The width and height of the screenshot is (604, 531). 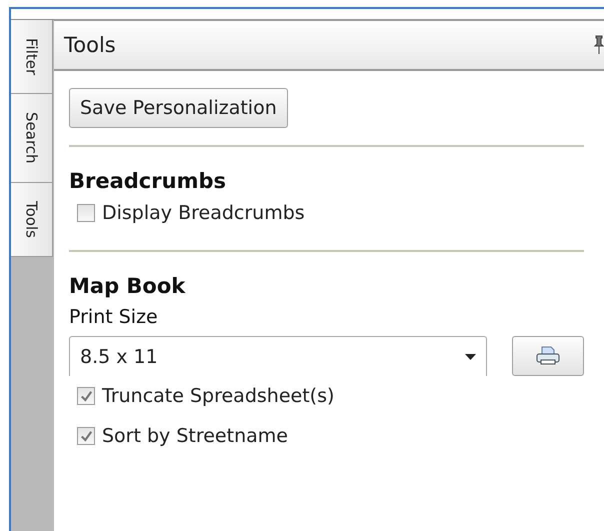 What do you see at coordinates (32, 57) in the screenshot?
I see `side-tab: Filter` at bounding box center [32, 57].